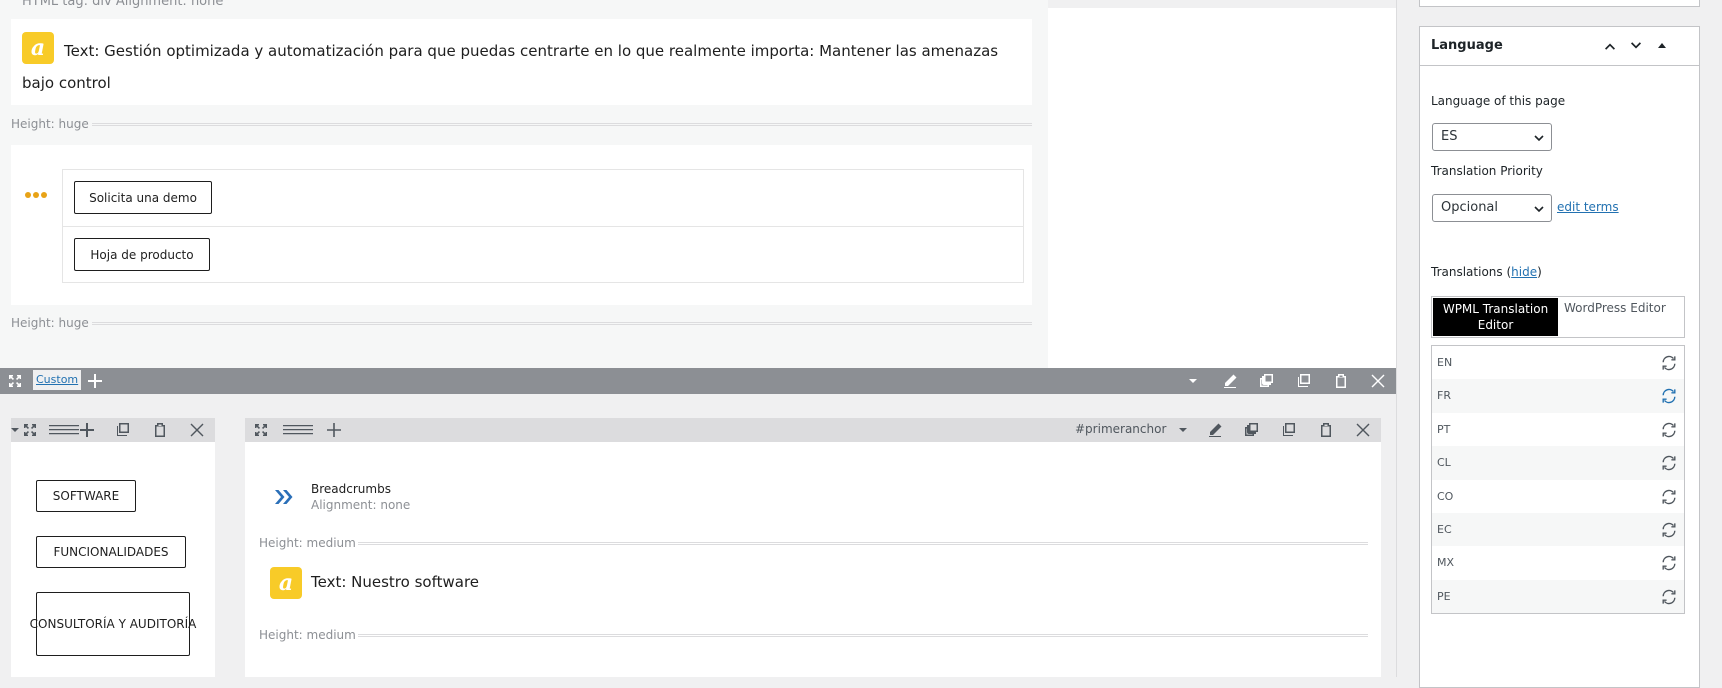  What do you see at coordinates (1444, 463) in the screenshot?
I see `language-code: CL` at bounding box center [1444, 463].